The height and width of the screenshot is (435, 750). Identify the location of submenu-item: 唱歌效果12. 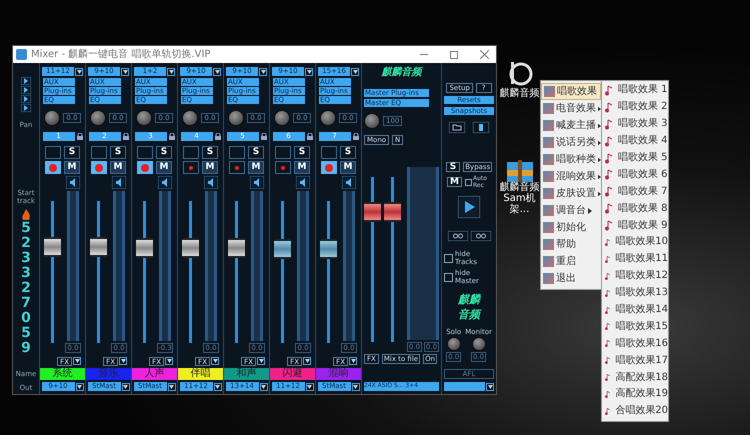
(635, 276).